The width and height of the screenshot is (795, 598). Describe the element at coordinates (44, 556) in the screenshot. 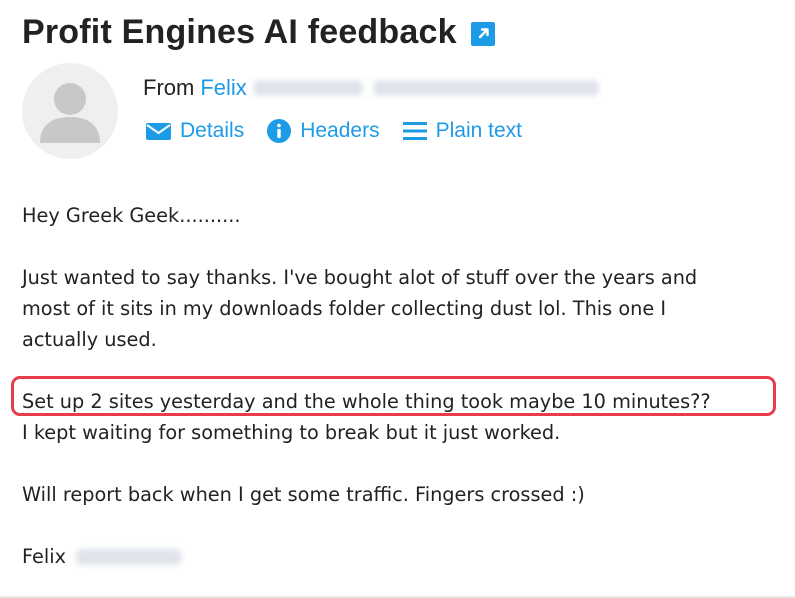

I see `signature-name: Felix` at that location.